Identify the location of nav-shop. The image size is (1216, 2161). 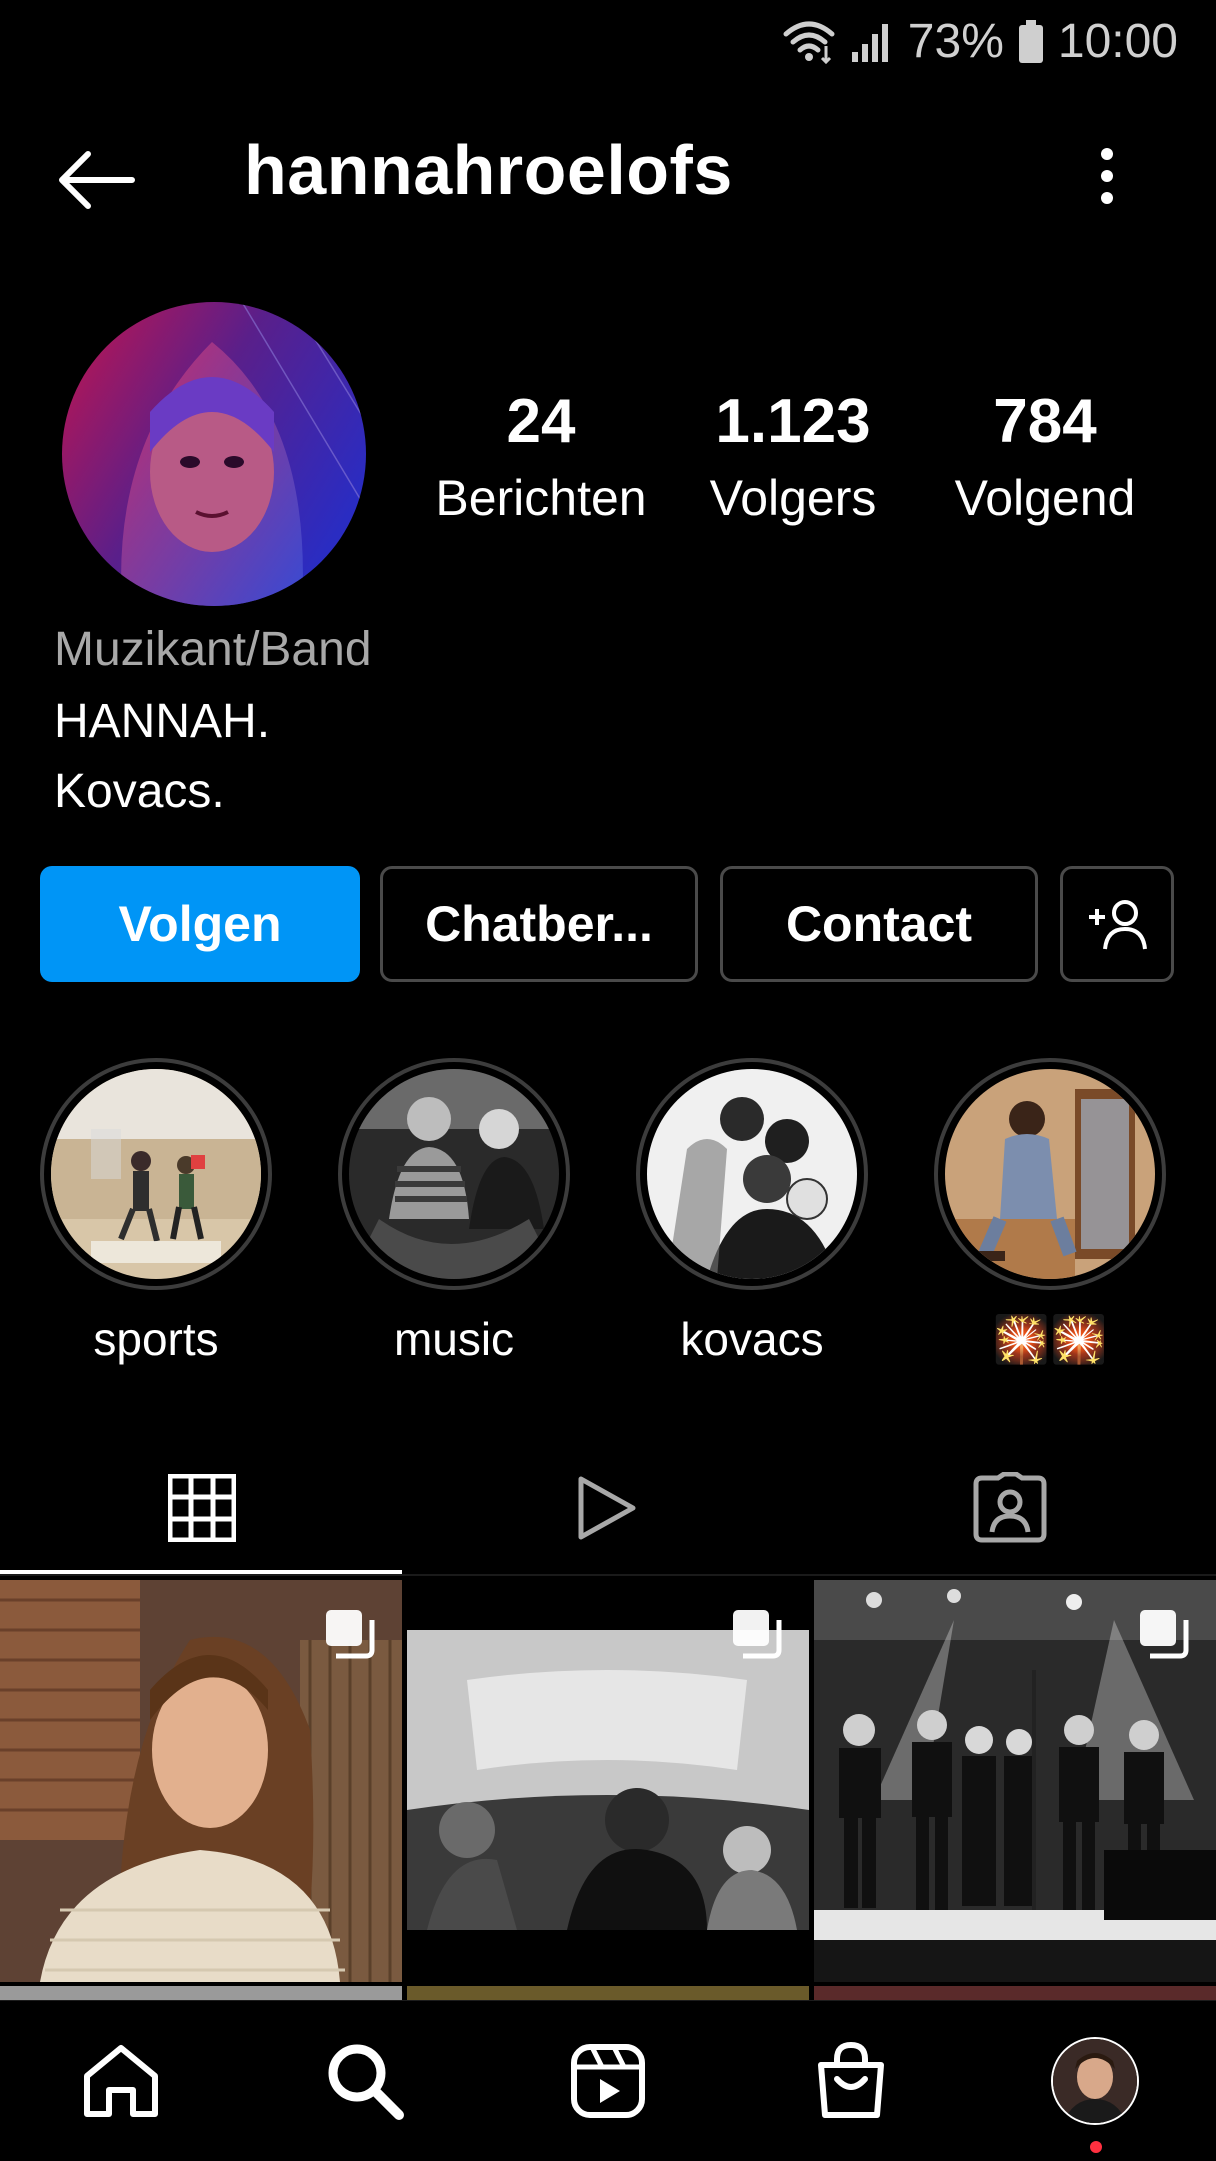
(851, 2081).